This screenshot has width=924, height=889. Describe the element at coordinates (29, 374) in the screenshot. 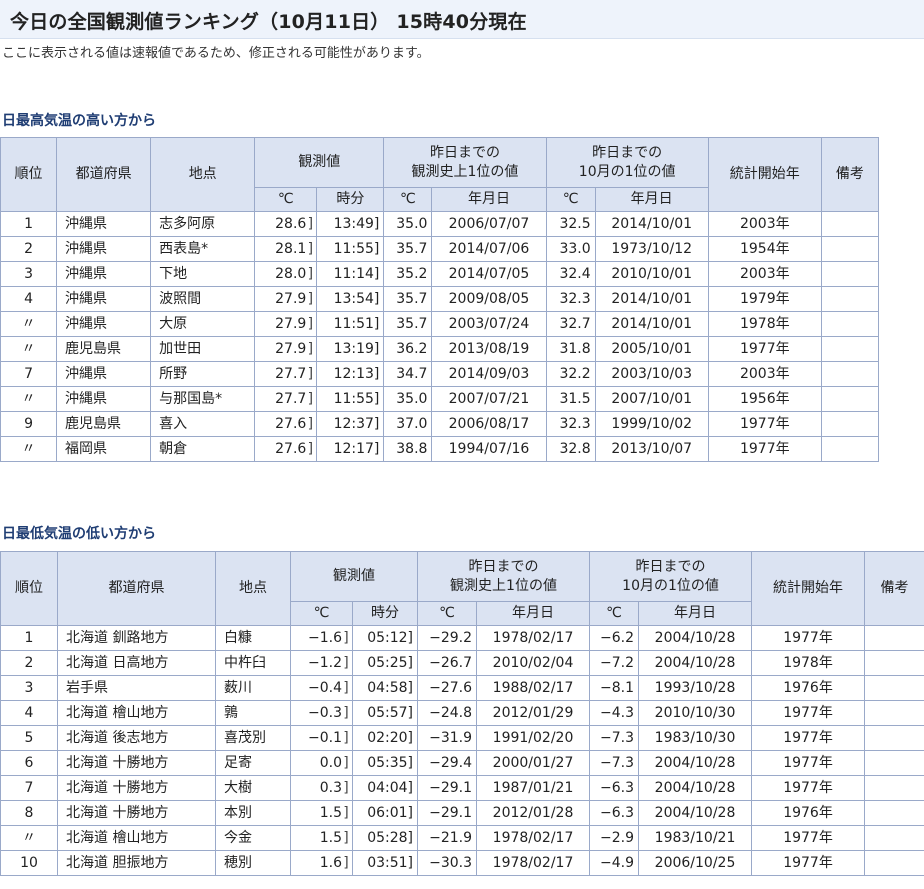

I see `rank-cell: 7` at that location.